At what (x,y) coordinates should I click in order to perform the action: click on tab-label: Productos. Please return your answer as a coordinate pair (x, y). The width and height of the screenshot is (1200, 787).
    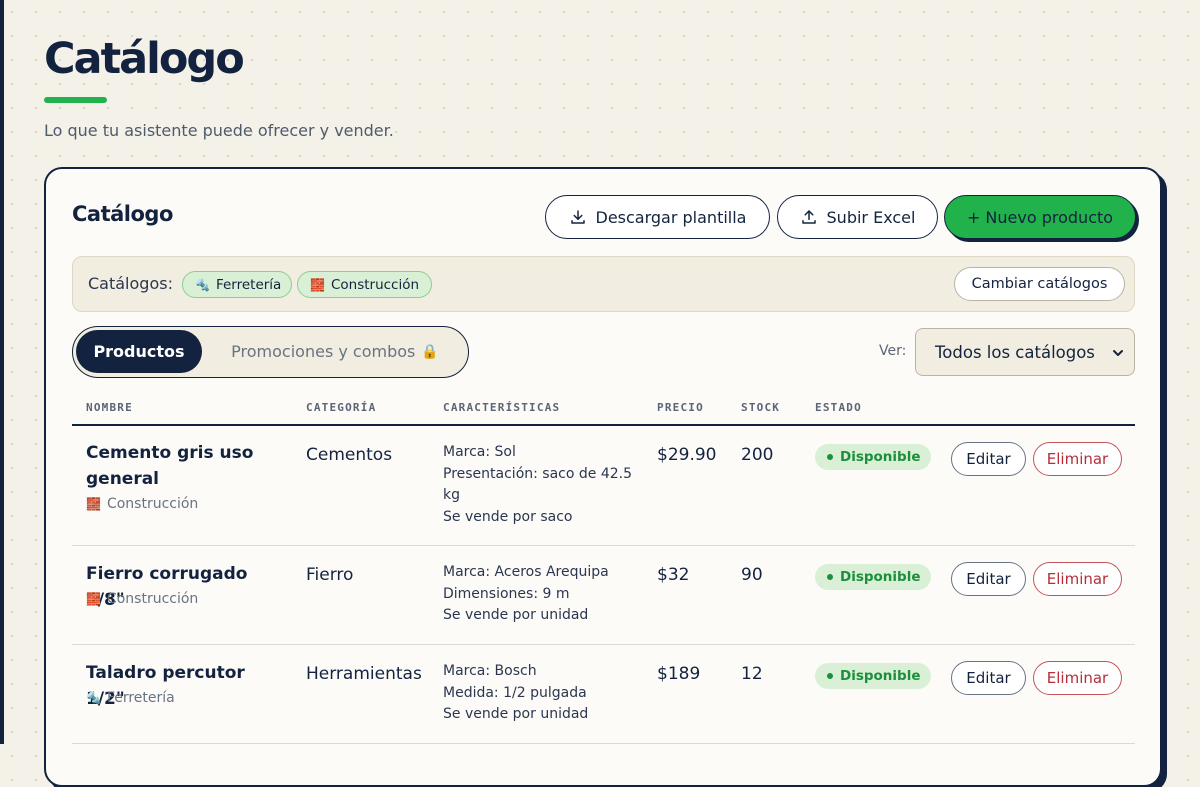
    Looking at the image, I should click on (139, 351).